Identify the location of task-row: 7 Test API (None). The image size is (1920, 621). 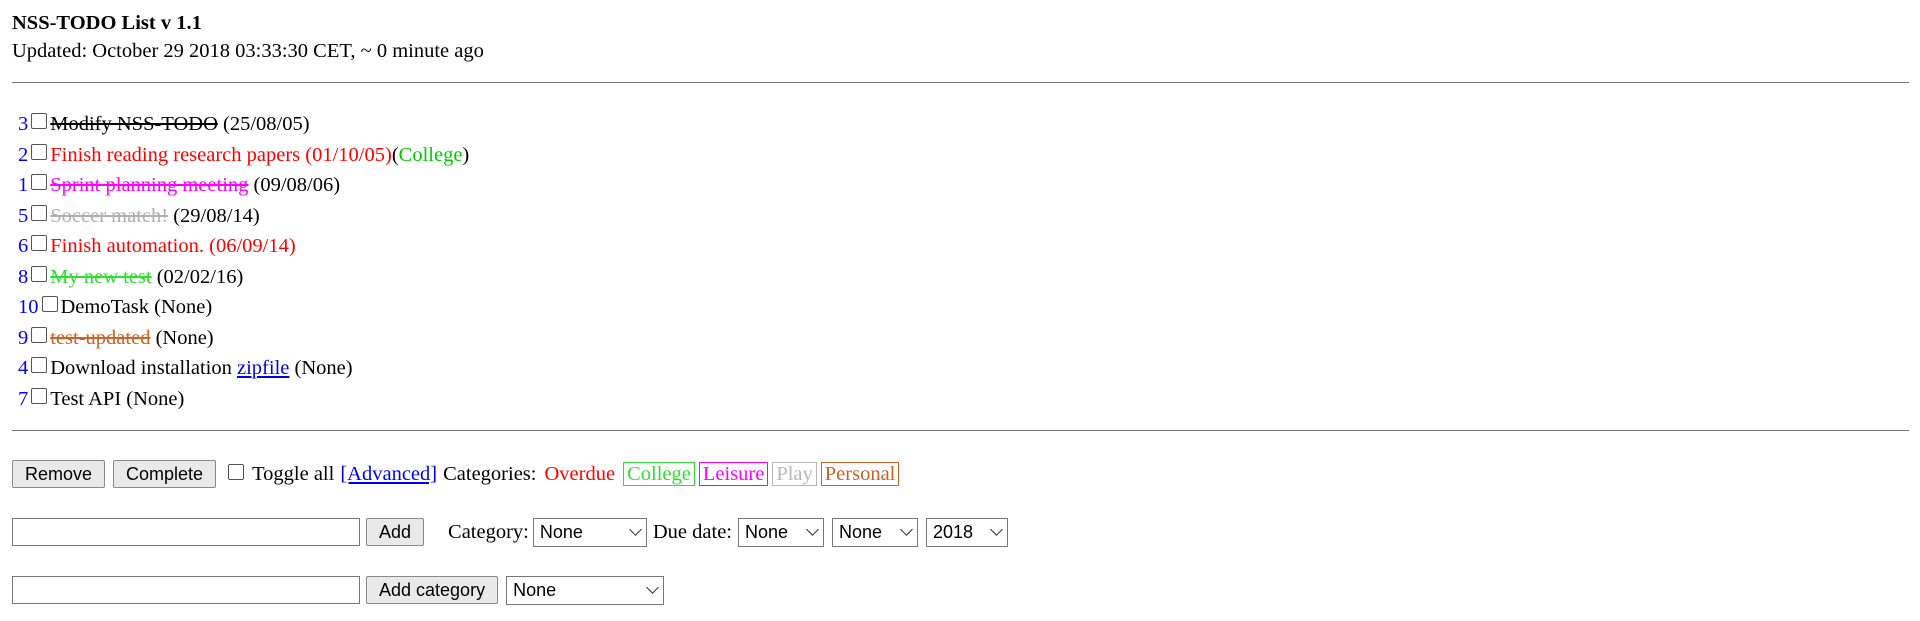
(960, 399).